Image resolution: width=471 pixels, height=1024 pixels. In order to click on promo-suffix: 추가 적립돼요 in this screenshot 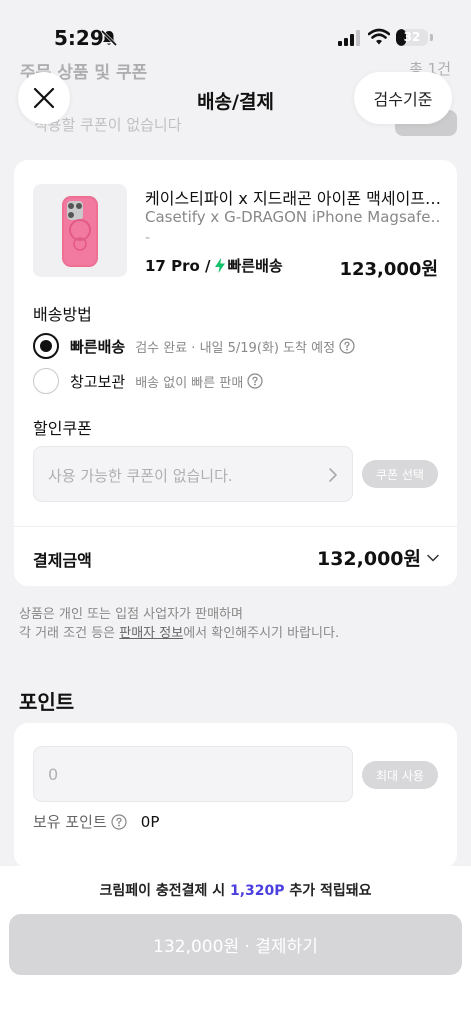, I will do `click(328, 891)`.